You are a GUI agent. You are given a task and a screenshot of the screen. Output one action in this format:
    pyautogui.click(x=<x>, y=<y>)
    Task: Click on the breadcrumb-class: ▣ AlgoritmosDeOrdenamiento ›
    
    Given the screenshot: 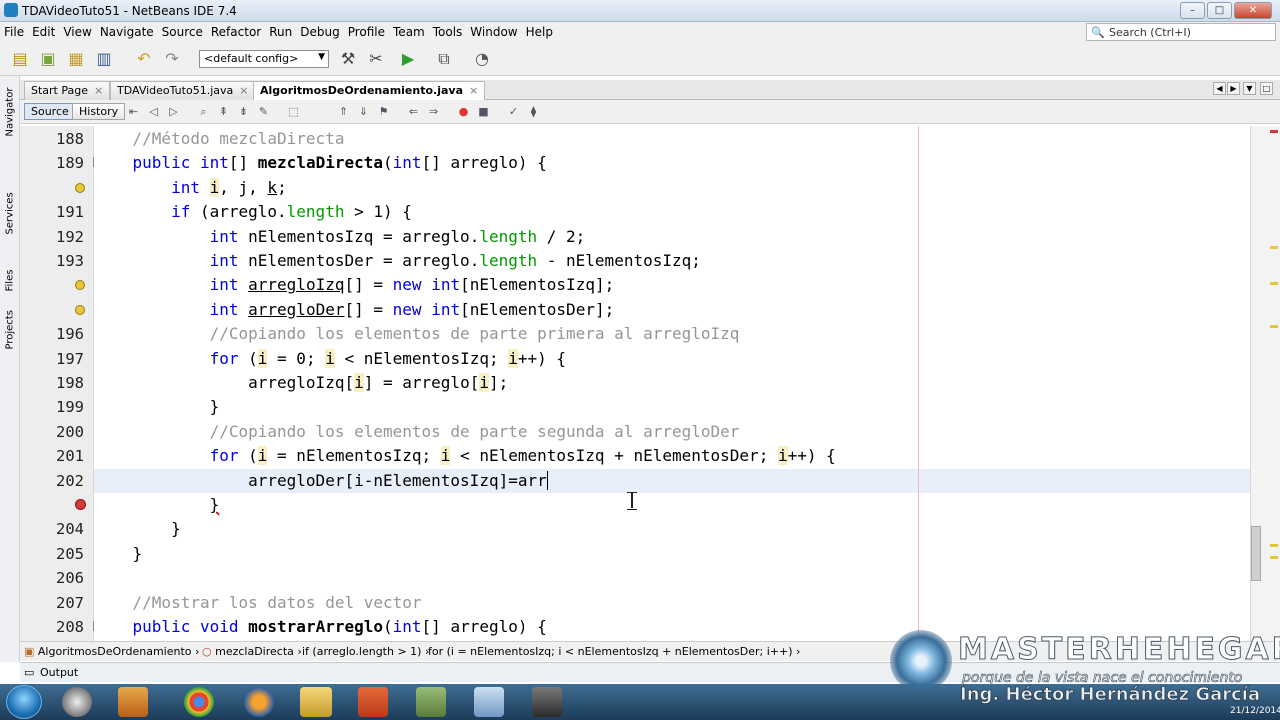 What is the action you would take?
    pyautogui.click(x=111, y=651)
    